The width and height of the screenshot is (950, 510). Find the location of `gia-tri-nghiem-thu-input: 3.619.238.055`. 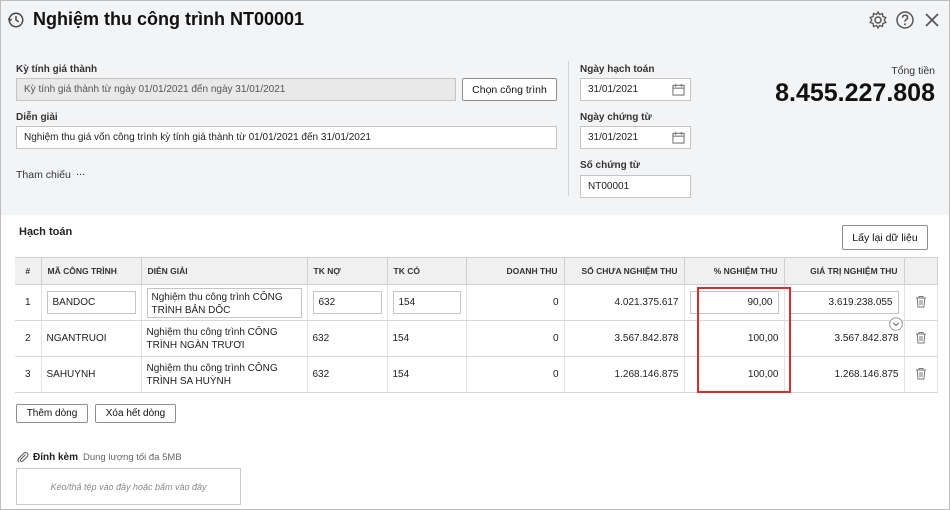

gia-tri-nghiem-thu-input: 3.619.238.055 is located at coordinates (844, 302).